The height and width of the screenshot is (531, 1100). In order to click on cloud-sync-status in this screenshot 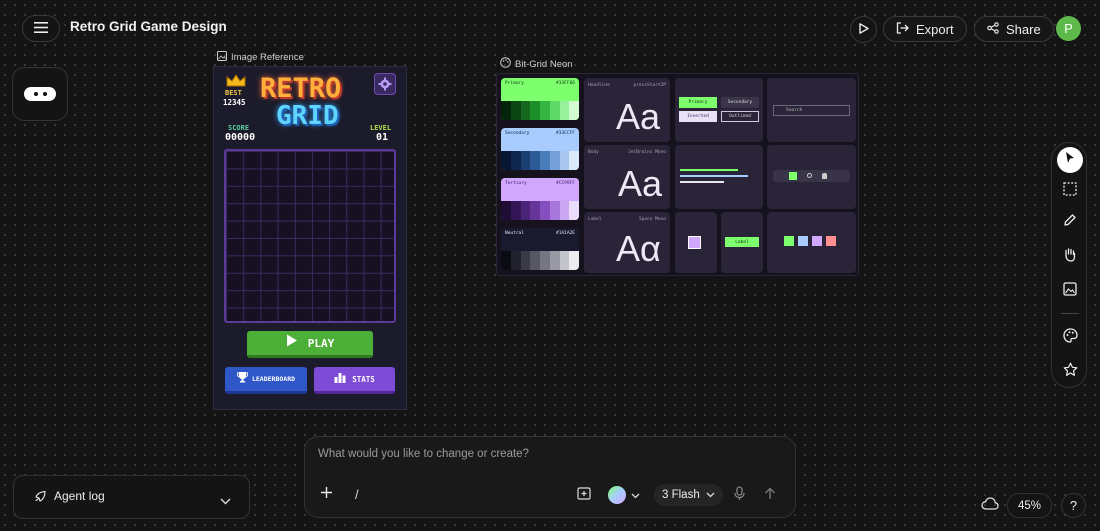, I will do `click(990, 506)`.